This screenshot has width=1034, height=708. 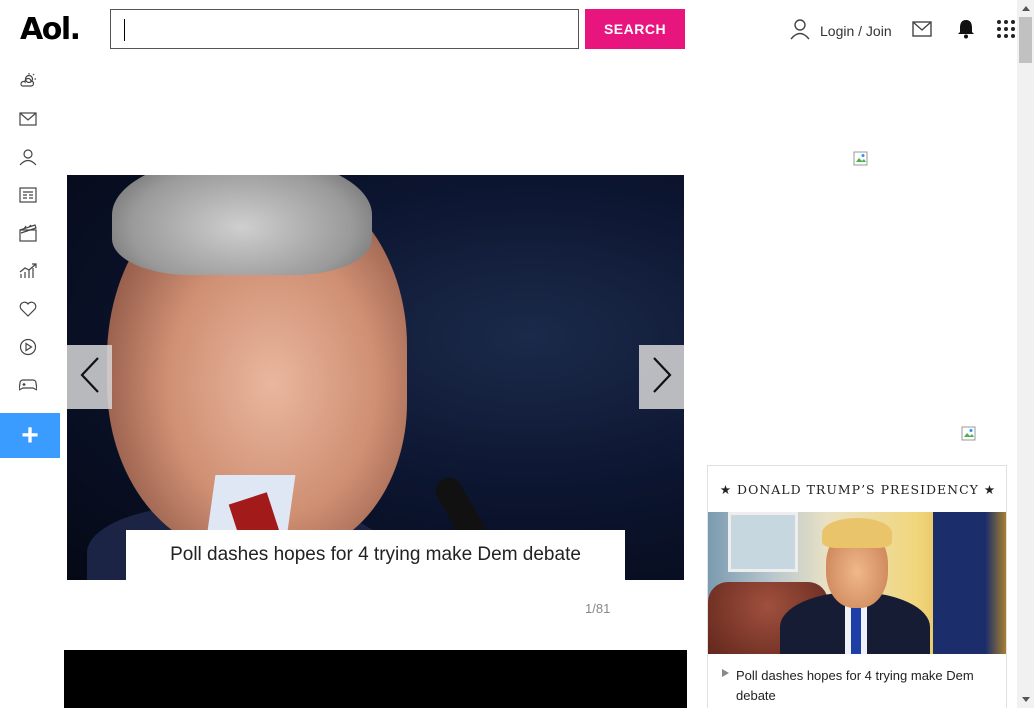 I want to click on slide-counter: 1/81, so click(x=598, y=608).